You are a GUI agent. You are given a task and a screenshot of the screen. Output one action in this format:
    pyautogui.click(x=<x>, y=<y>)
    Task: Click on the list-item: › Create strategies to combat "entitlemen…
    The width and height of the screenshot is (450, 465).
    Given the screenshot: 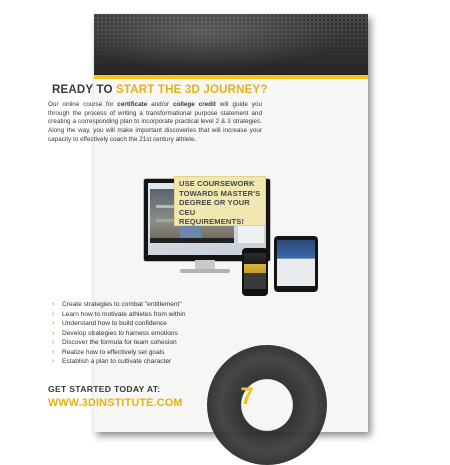 What is the action you would take?
    pyautogui.click(x=117, y=304)
    